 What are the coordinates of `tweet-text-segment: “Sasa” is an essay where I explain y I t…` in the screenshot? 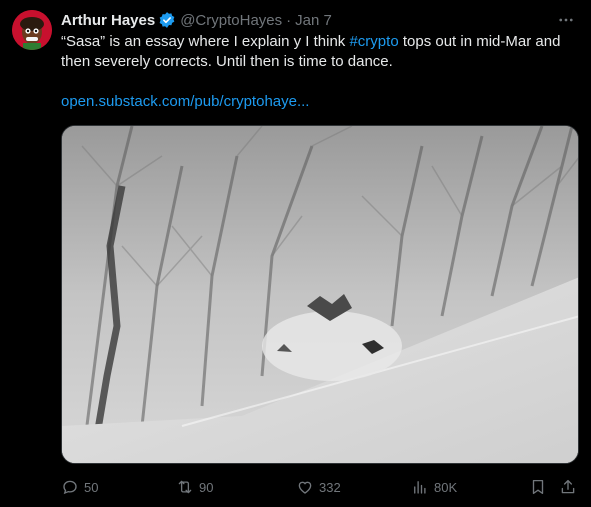 It's located at (205, 41).